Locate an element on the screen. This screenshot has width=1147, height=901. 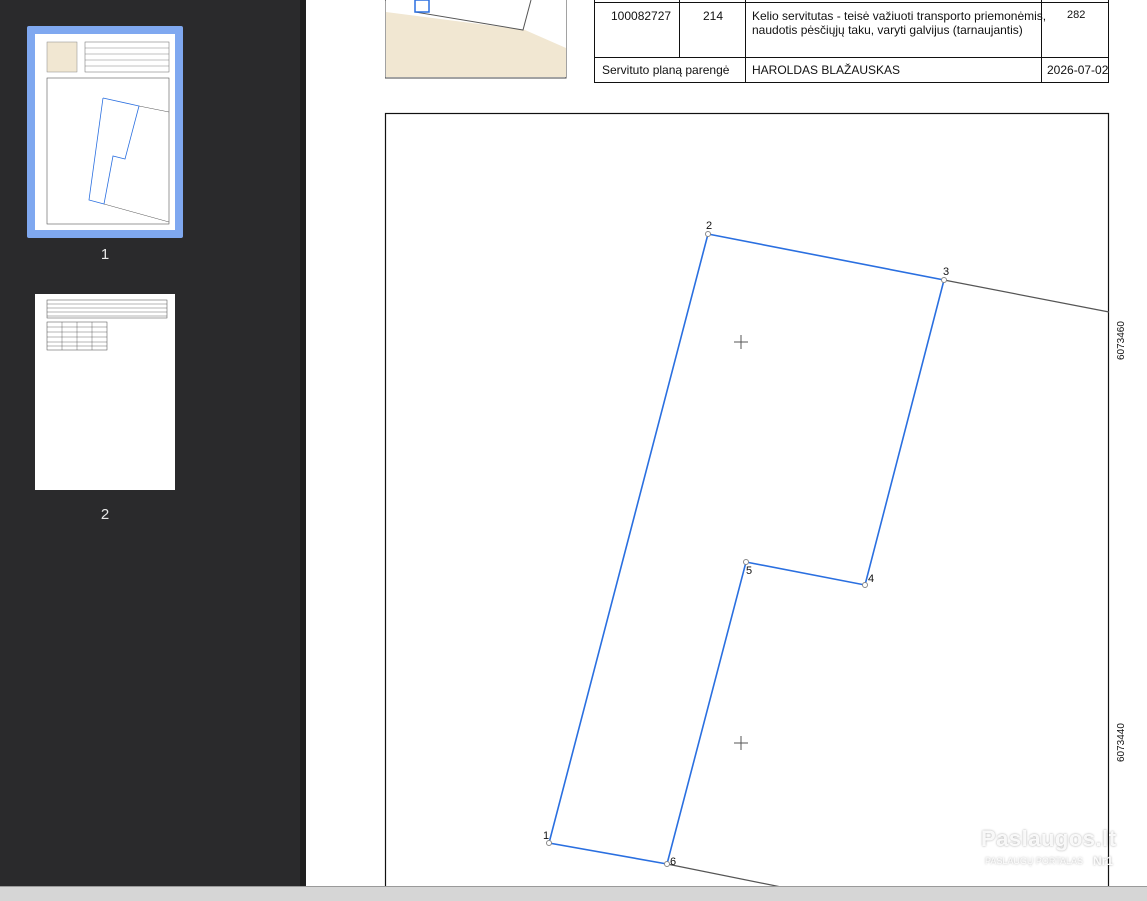
thumbnail-page-1-label: 1 is located at coordinates (105, 254).